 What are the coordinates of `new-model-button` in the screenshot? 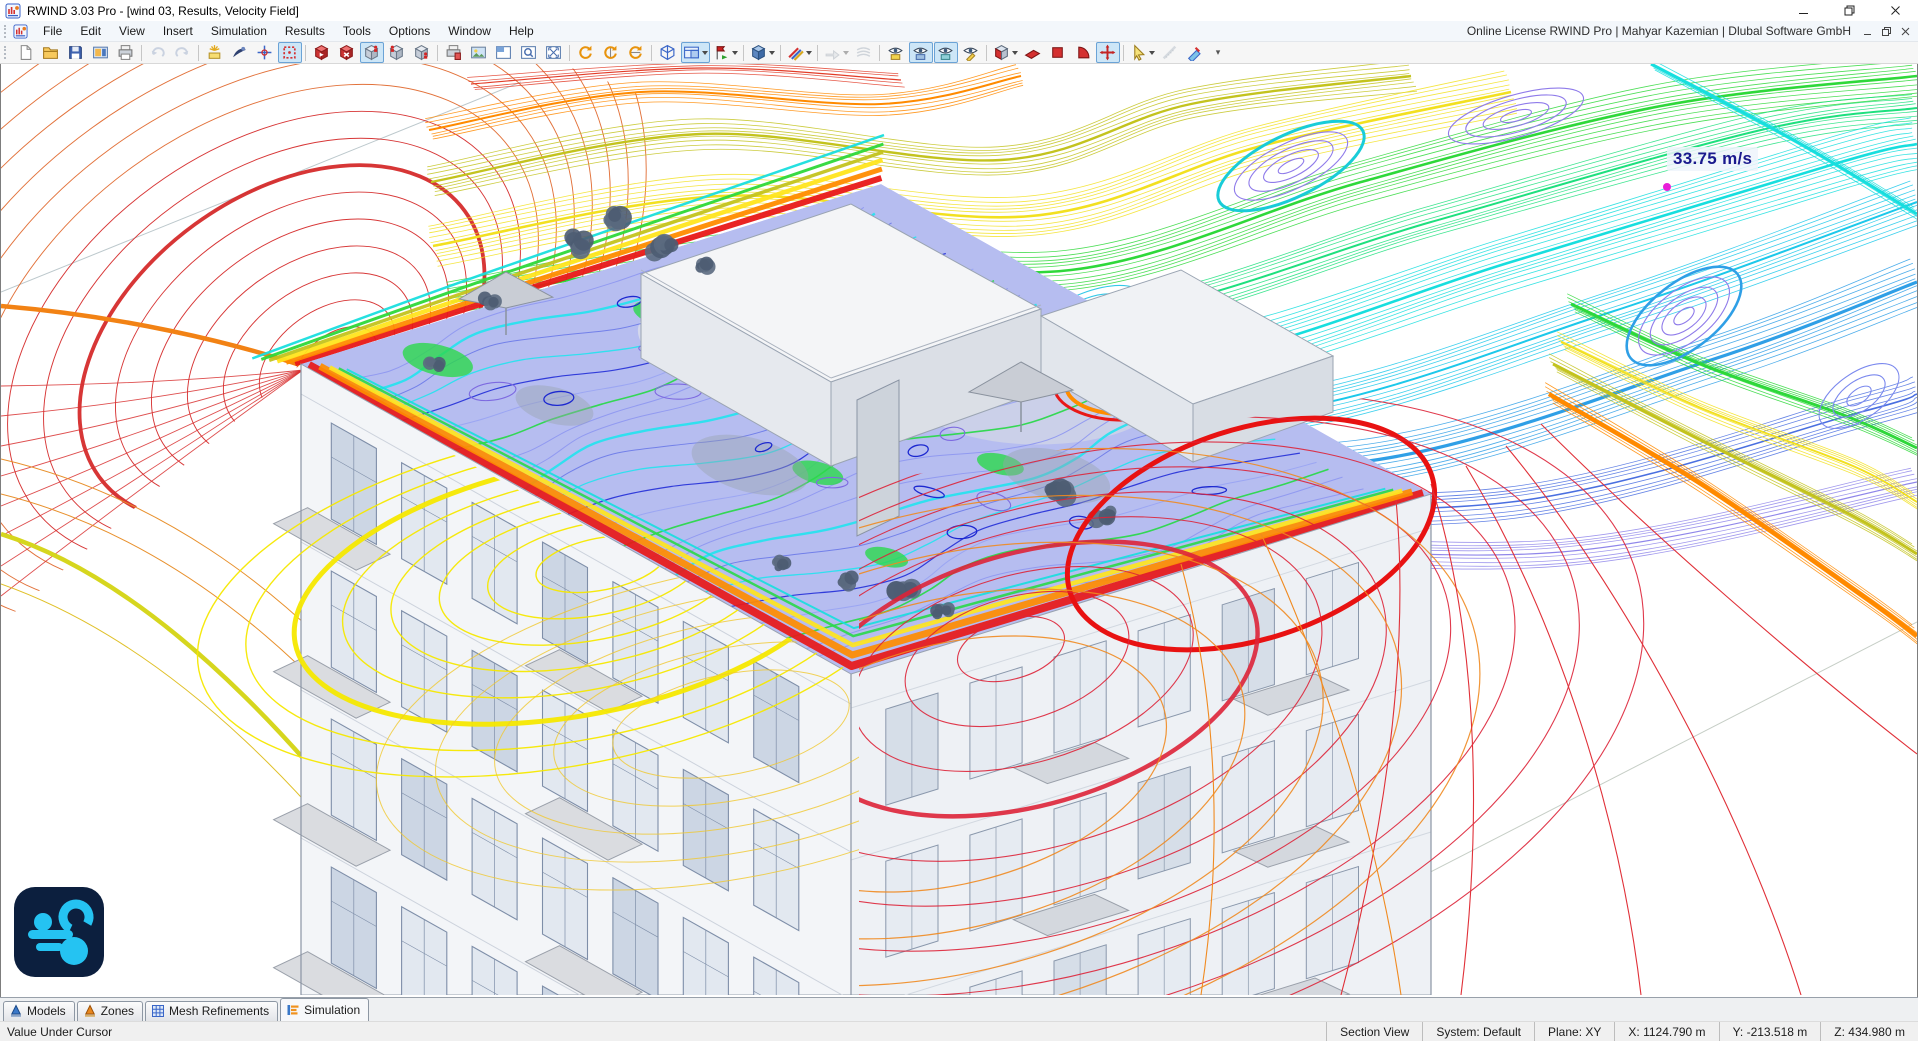 It's located at (26, 52).